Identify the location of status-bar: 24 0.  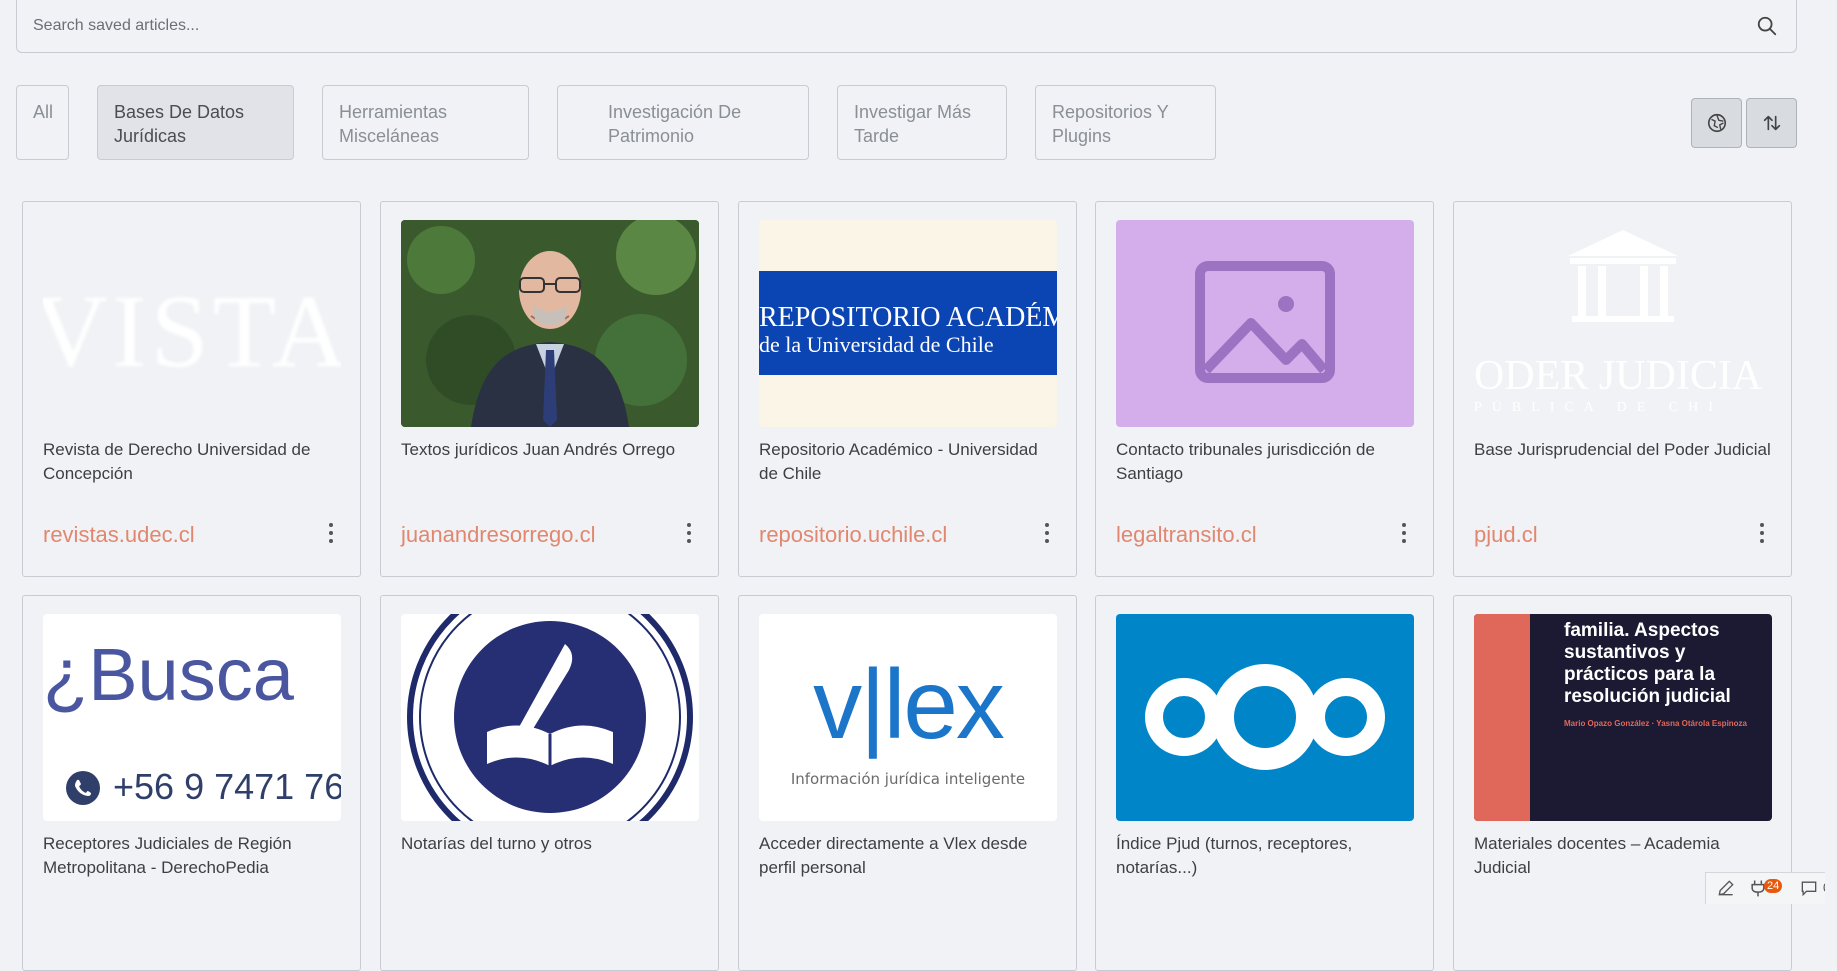
(1771, 888).